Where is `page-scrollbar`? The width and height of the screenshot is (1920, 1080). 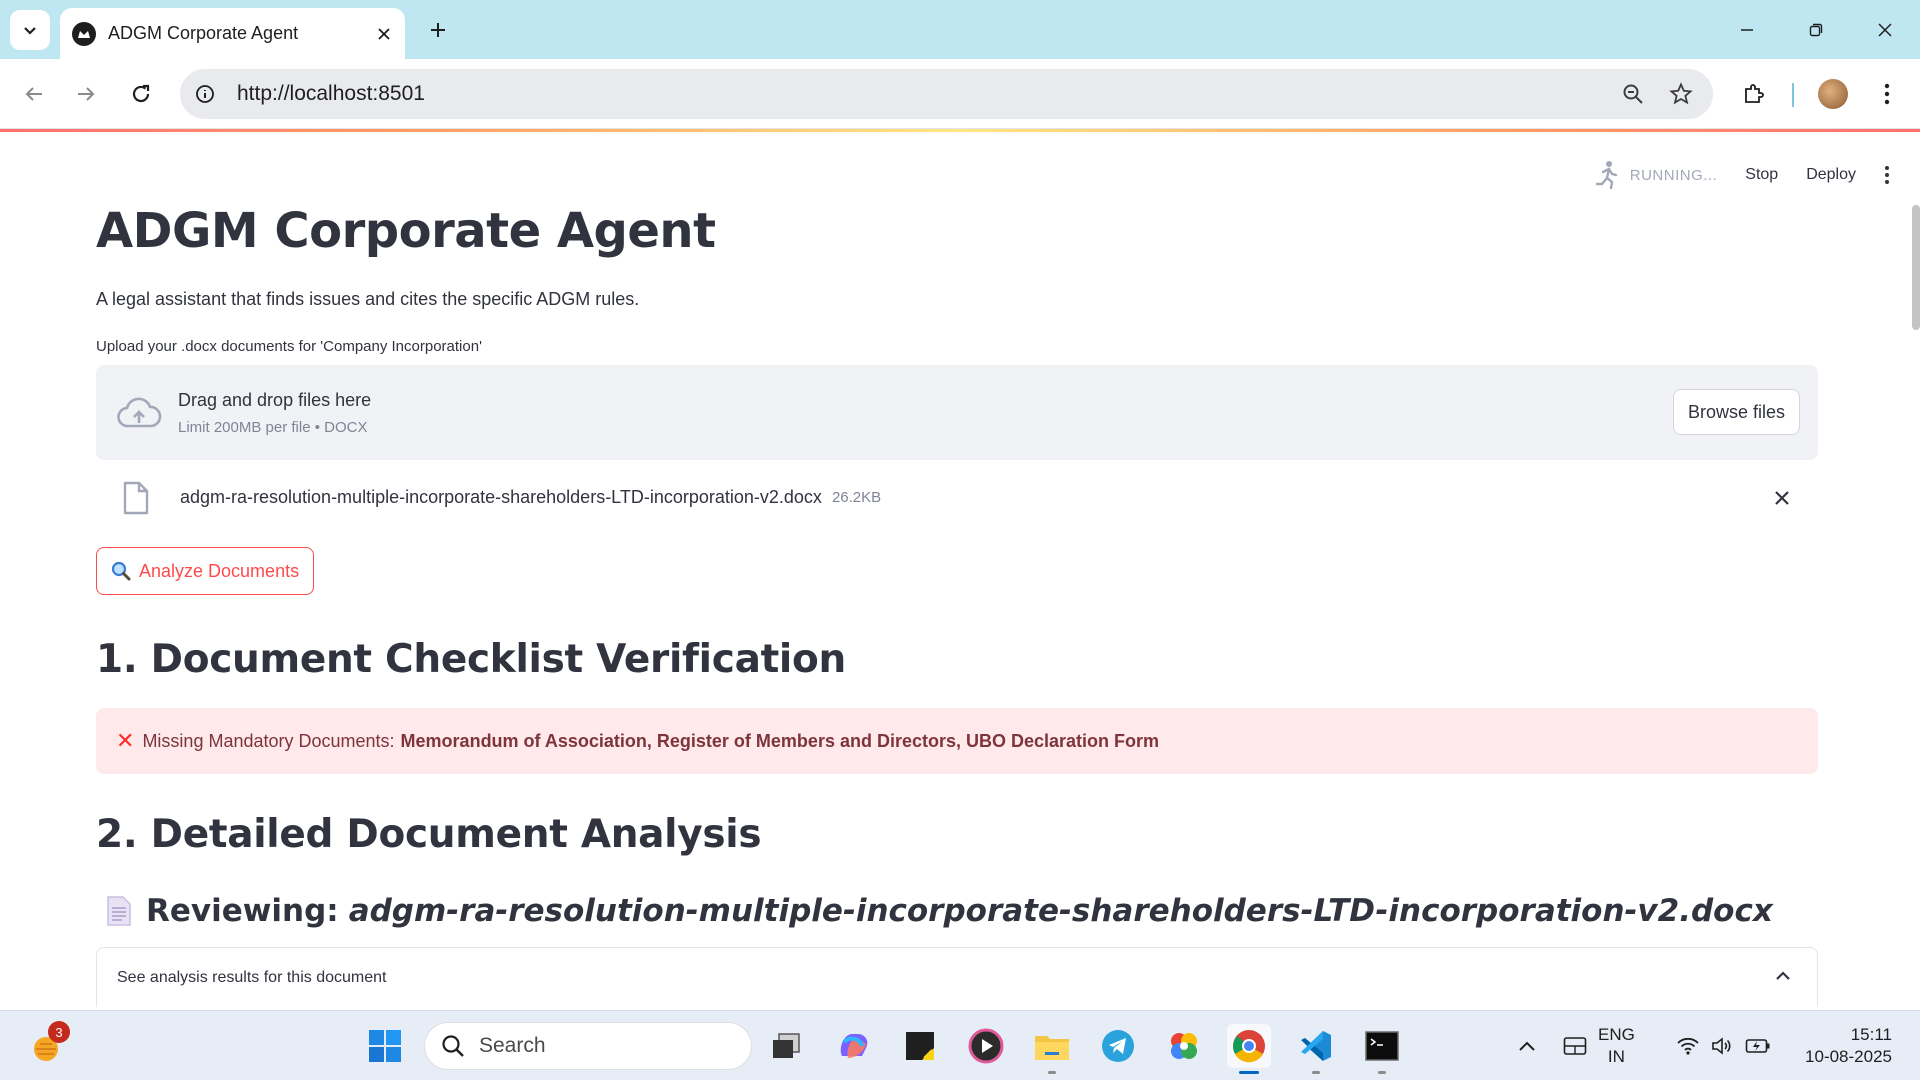
page-scrollbar is located at coordinates (1916, 267).